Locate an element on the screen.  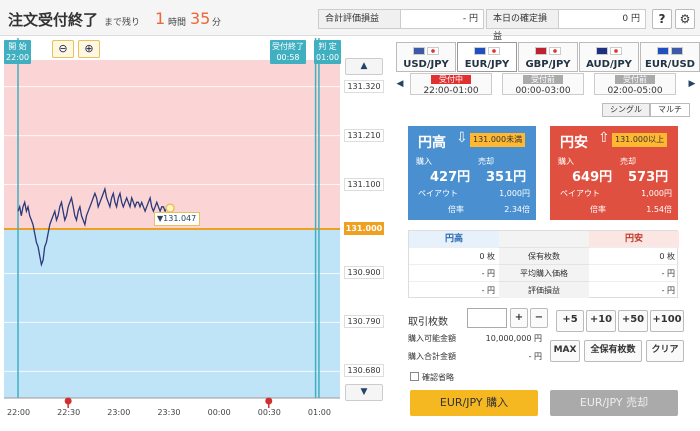
session-time: 02:00-05:00 is located at coordinates (635, 91).